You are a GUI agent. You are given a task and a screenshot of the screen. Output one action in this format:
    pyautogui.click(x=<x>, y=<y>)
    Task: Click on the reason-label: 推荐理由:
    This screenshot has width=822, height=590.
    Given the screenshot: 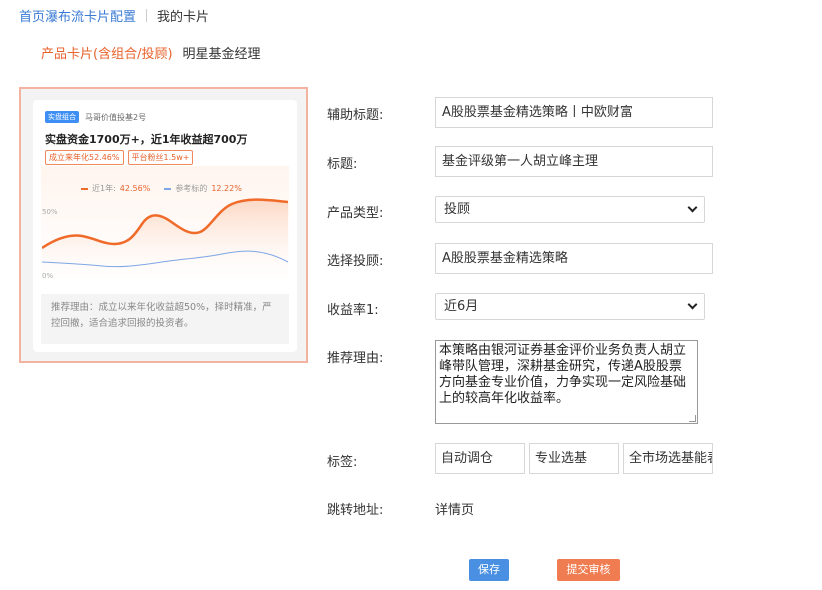 What is the action you would take?
    pyautogui.click(x=355, y=358)
    